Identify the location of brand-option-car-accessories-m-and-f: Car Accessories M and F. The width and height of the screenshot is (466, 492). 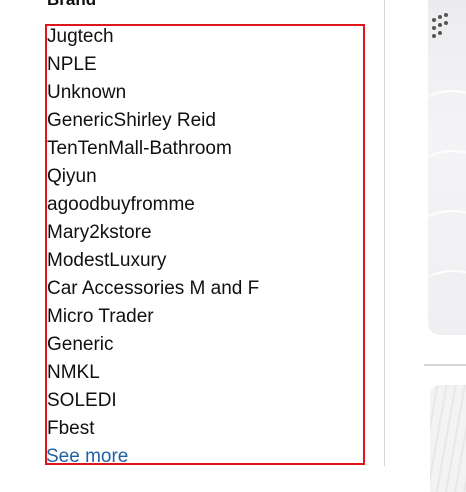
(205, 289).